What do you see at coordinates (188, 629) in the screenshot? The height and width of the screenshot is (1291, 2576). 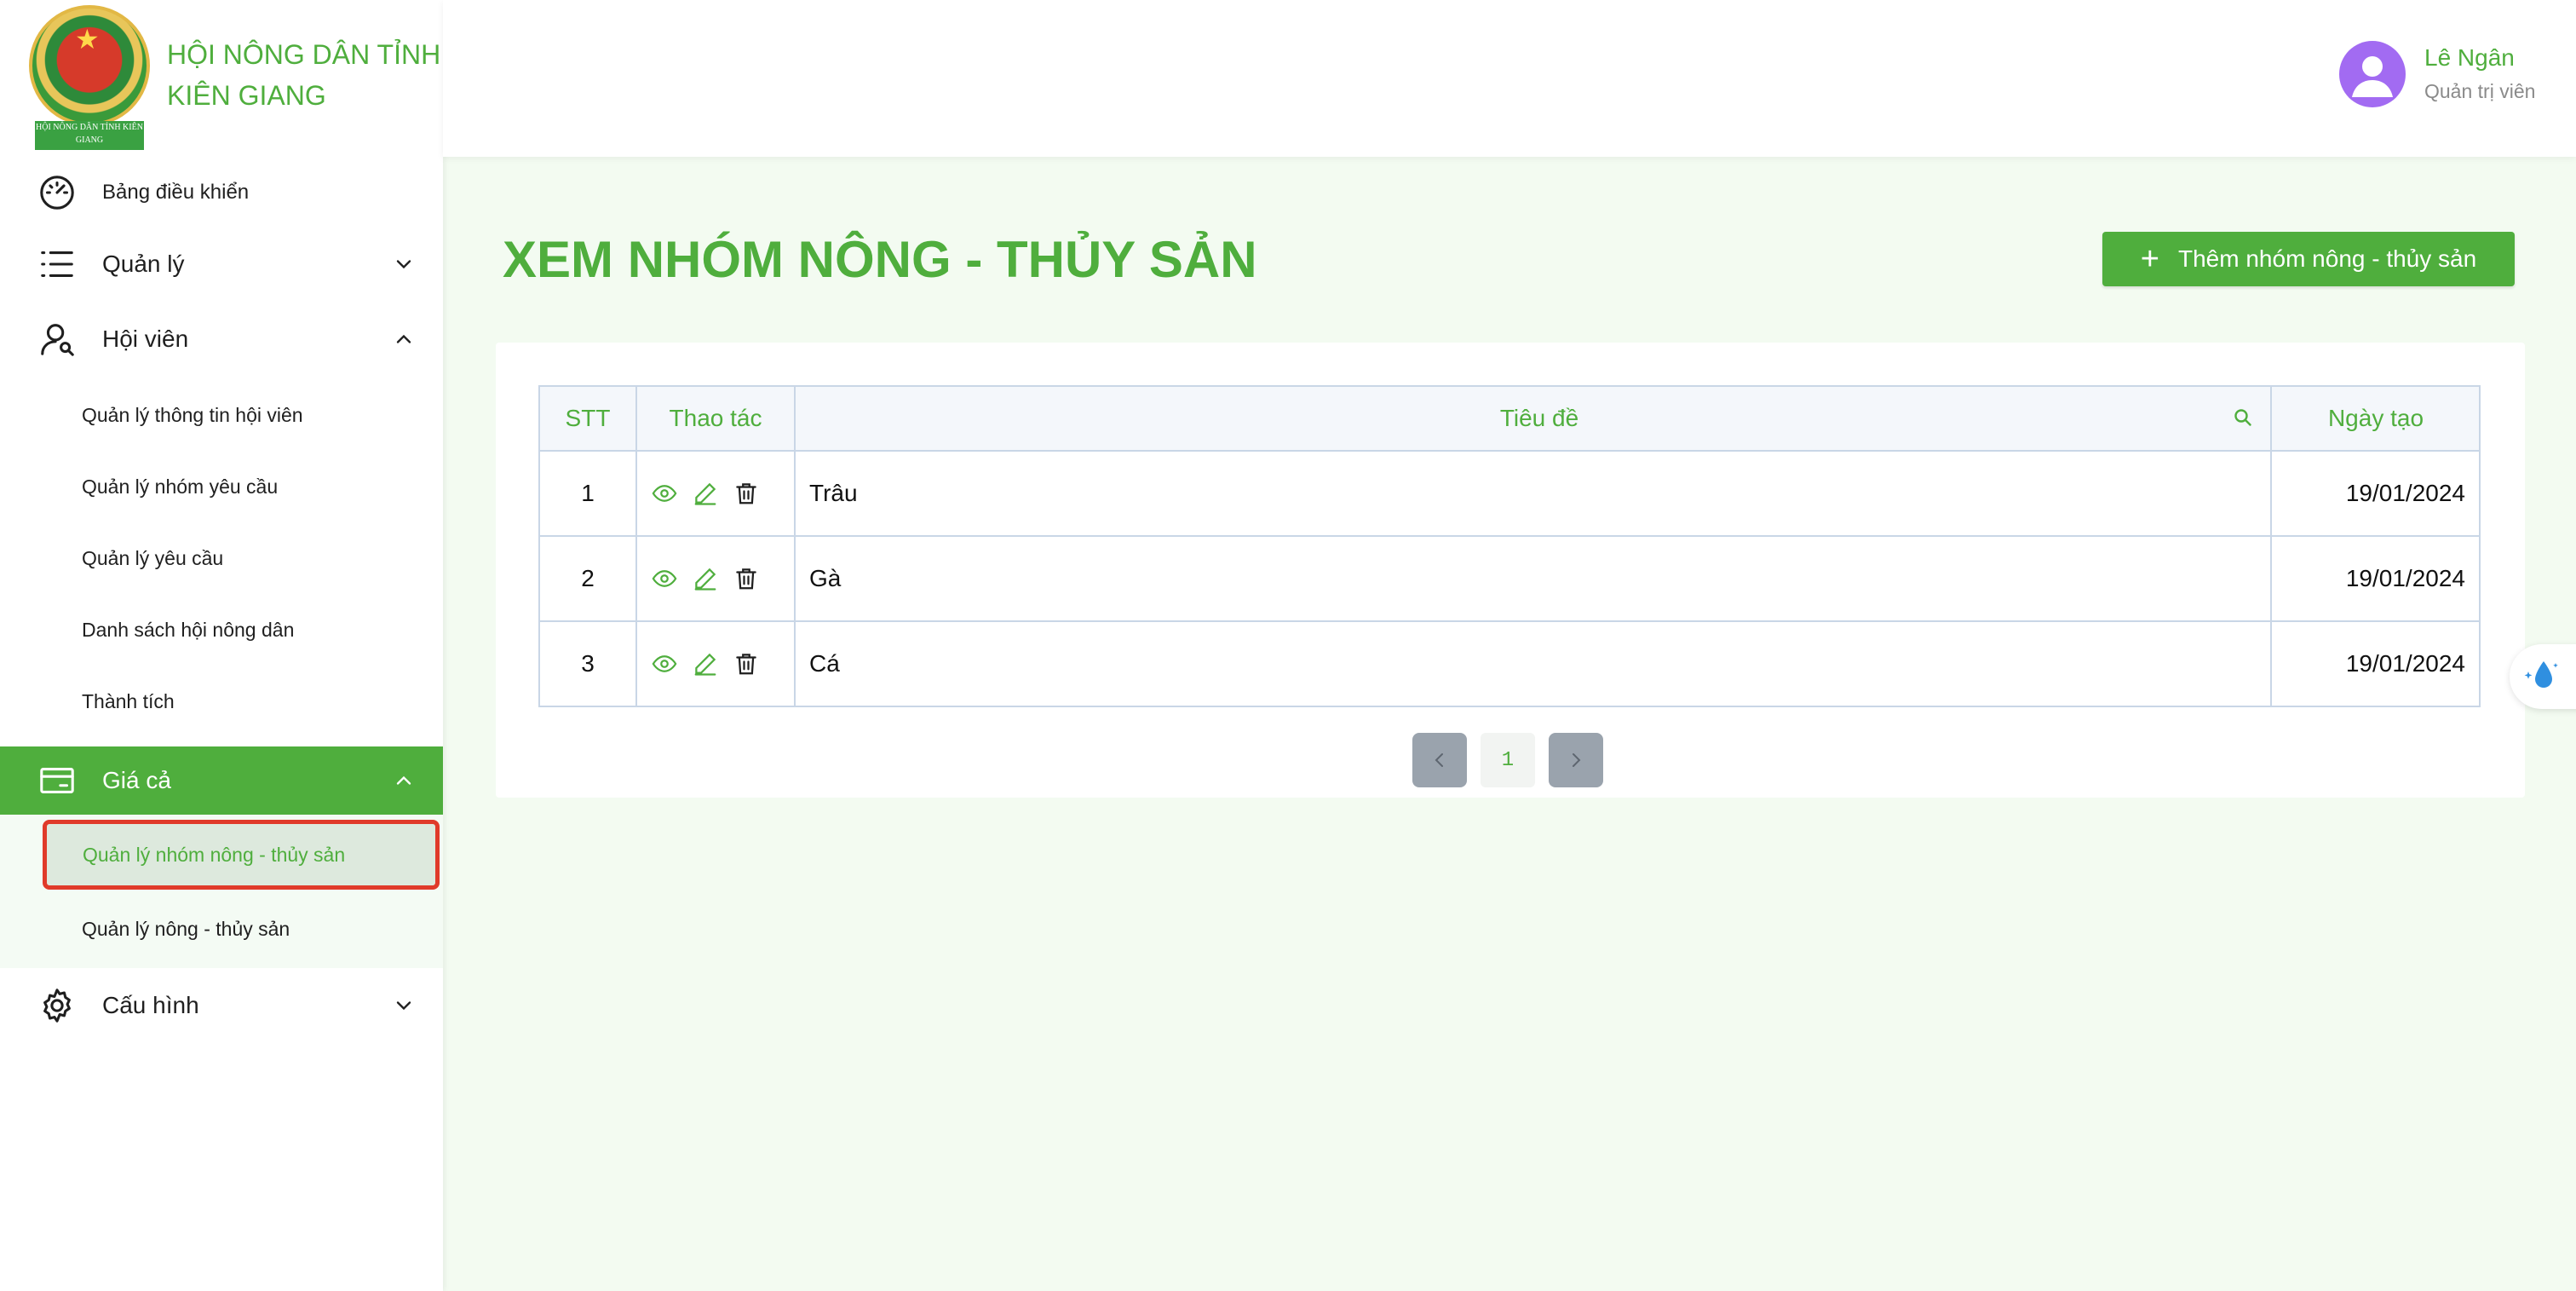 I see `sidebar-subitem-label: Danh sách hội nông dân` at bounding box center [188, 629].